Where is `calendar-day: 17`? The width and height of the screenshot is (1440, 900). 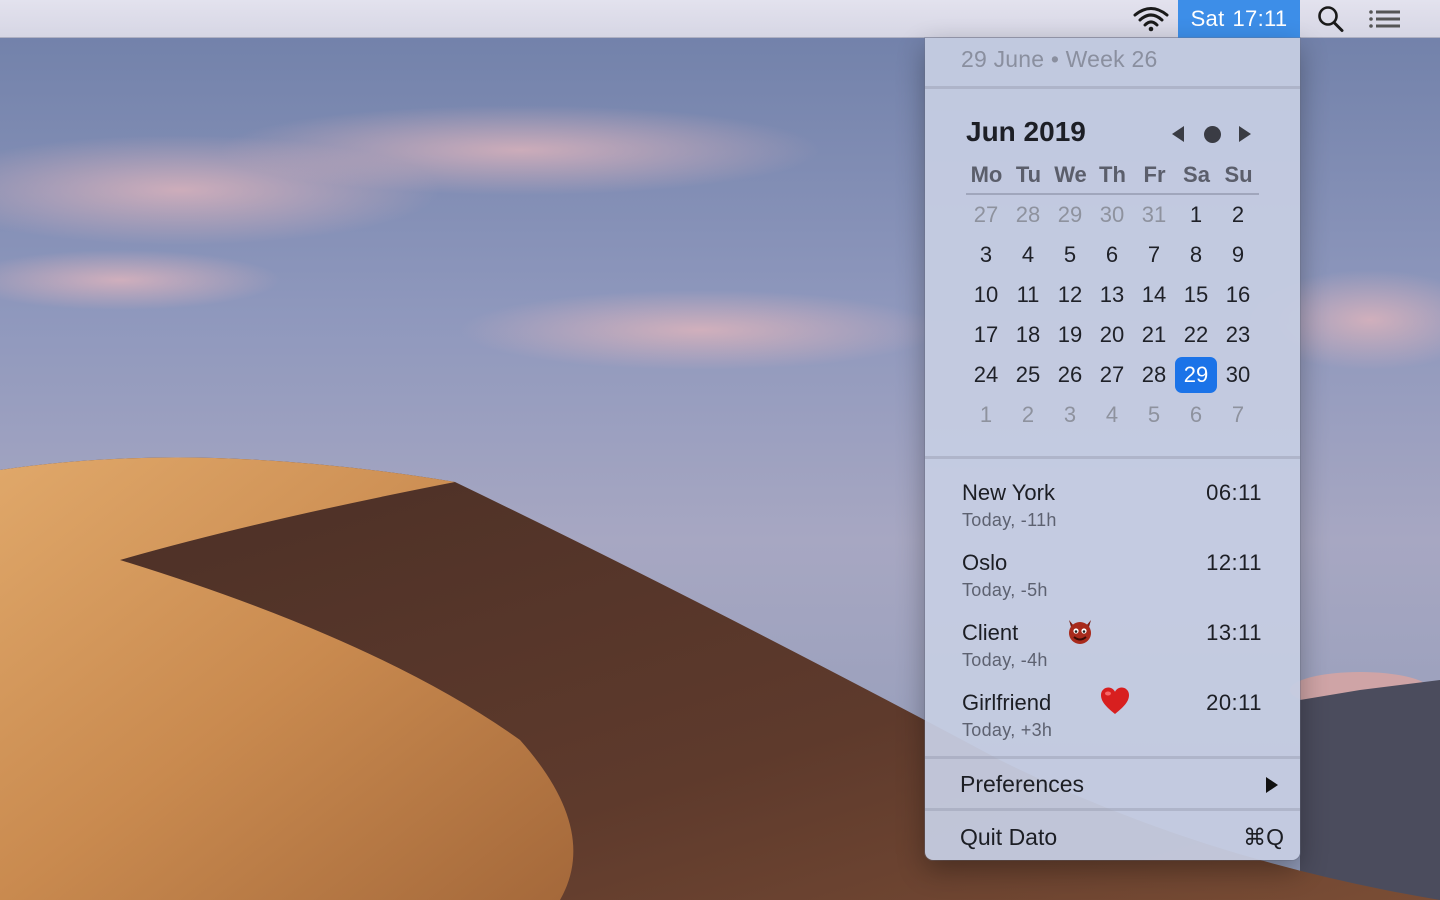 calendar-day: 17 is located at coordinates (986, 335).